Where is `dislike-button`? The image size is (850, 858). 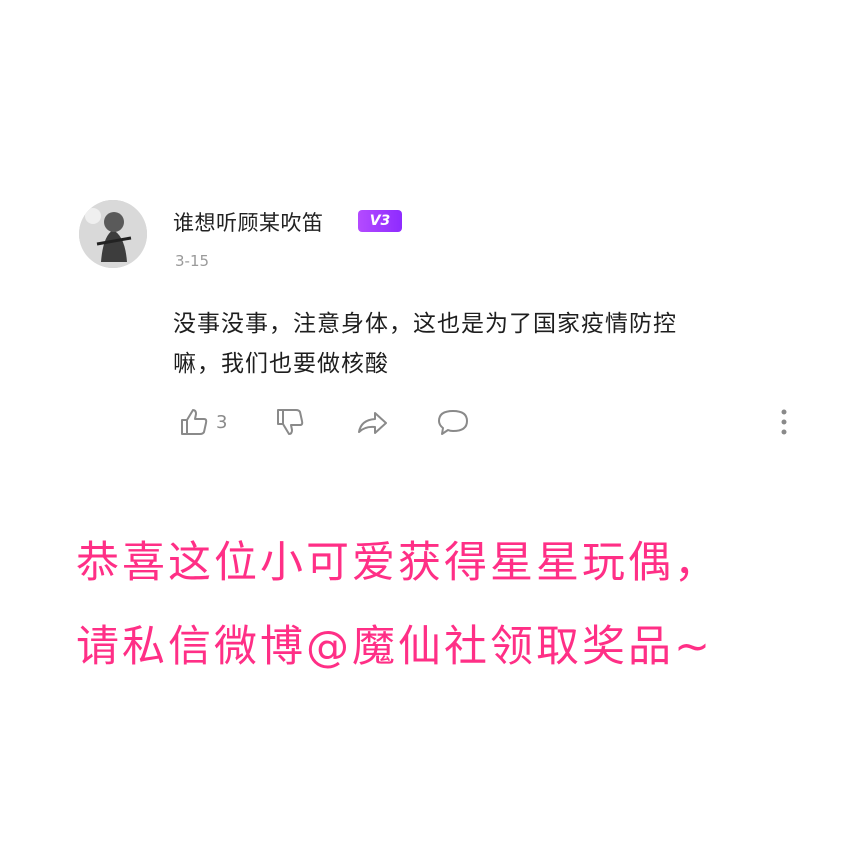 dislike-button is located at coordinates (290, 422).